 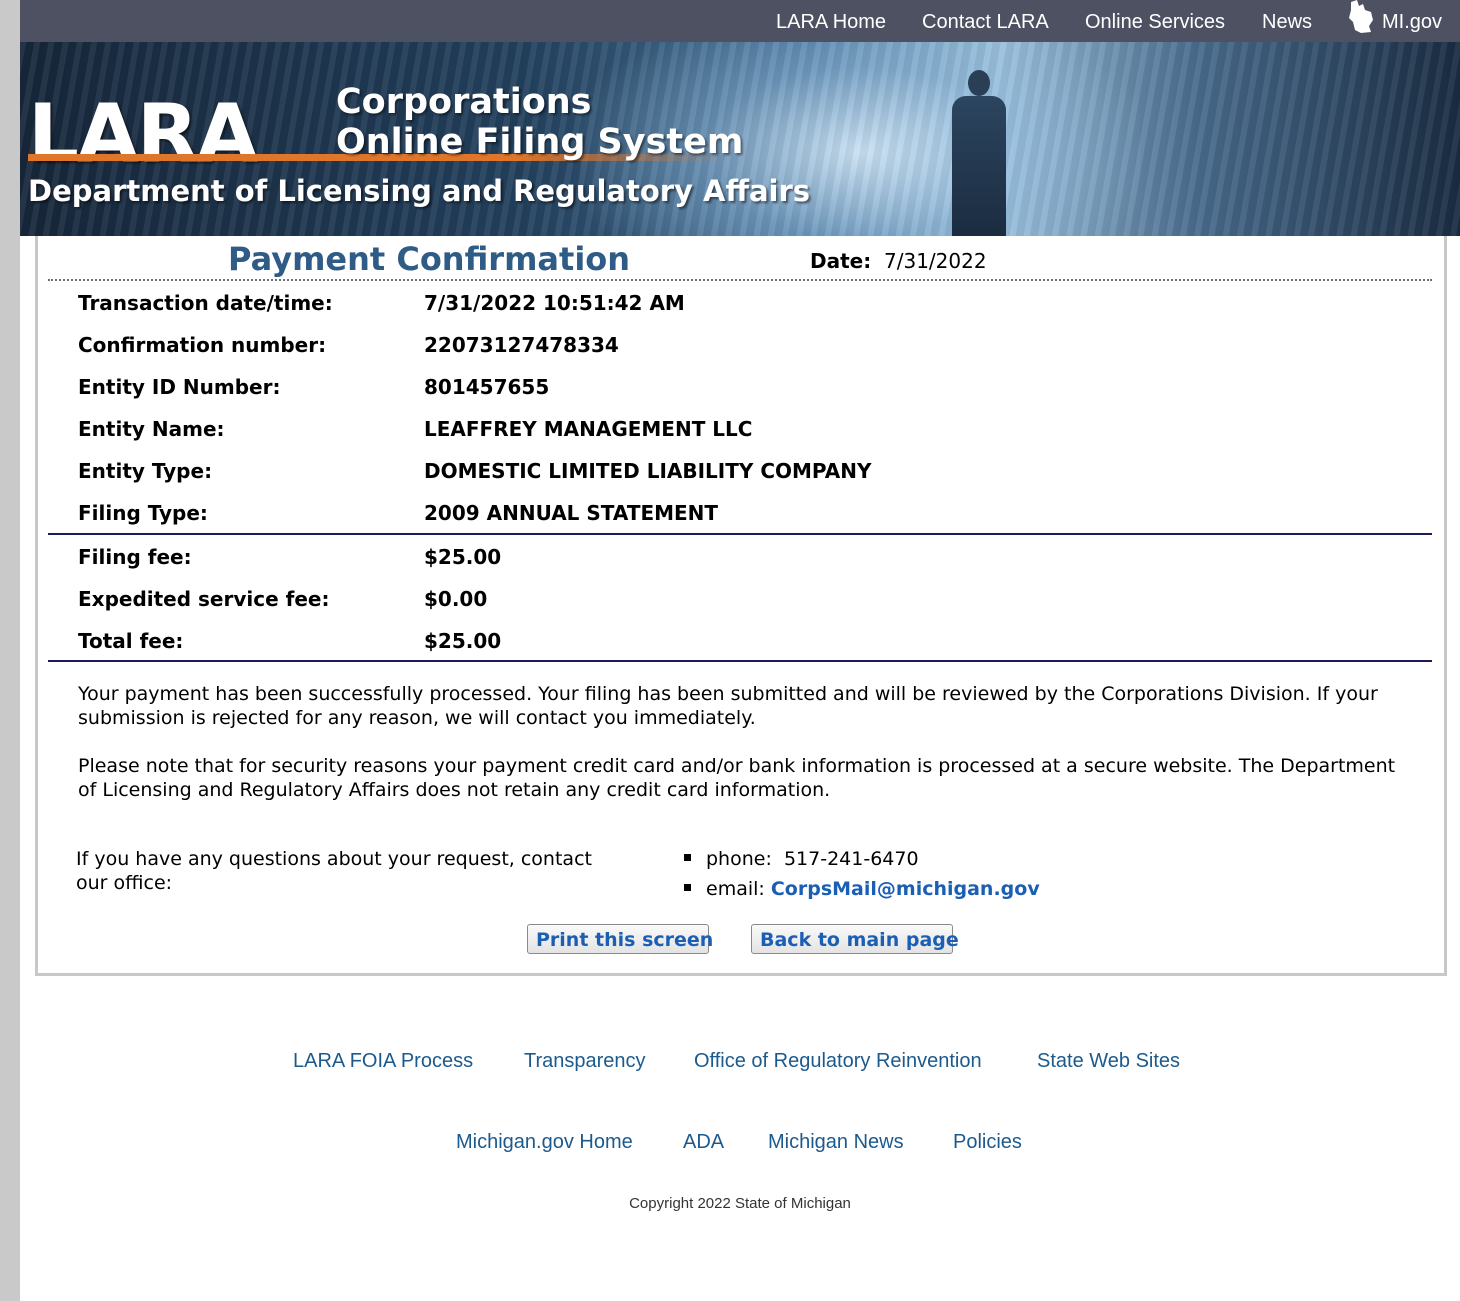 What do you see at coordinates (383, 1061) in the screenshot?
I see `footer-foia-link: LARA FOIA Process` at bounding box center [383, 1061].